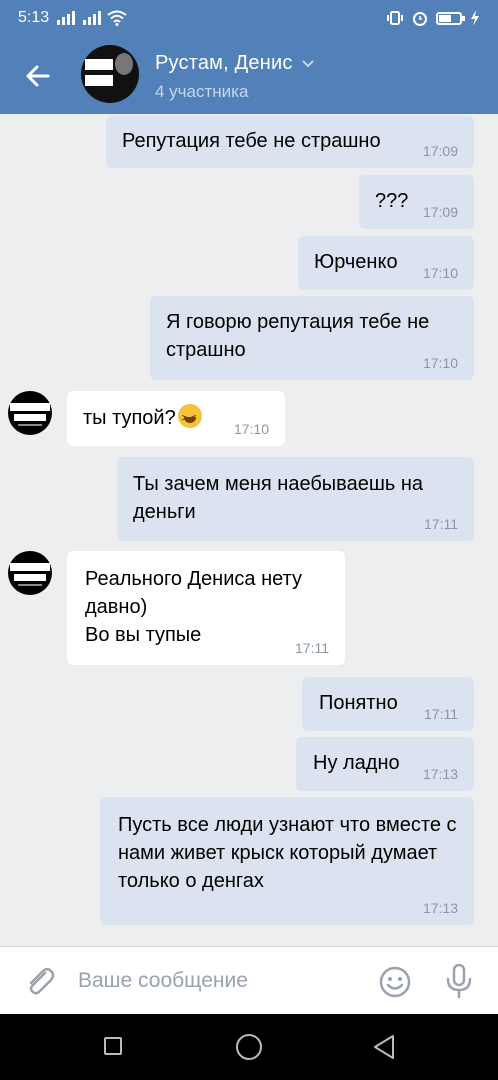  What do you see at coordinates (450, 18) in the screenshot?
I see `battery-icon` at bounding box center [450, 18].